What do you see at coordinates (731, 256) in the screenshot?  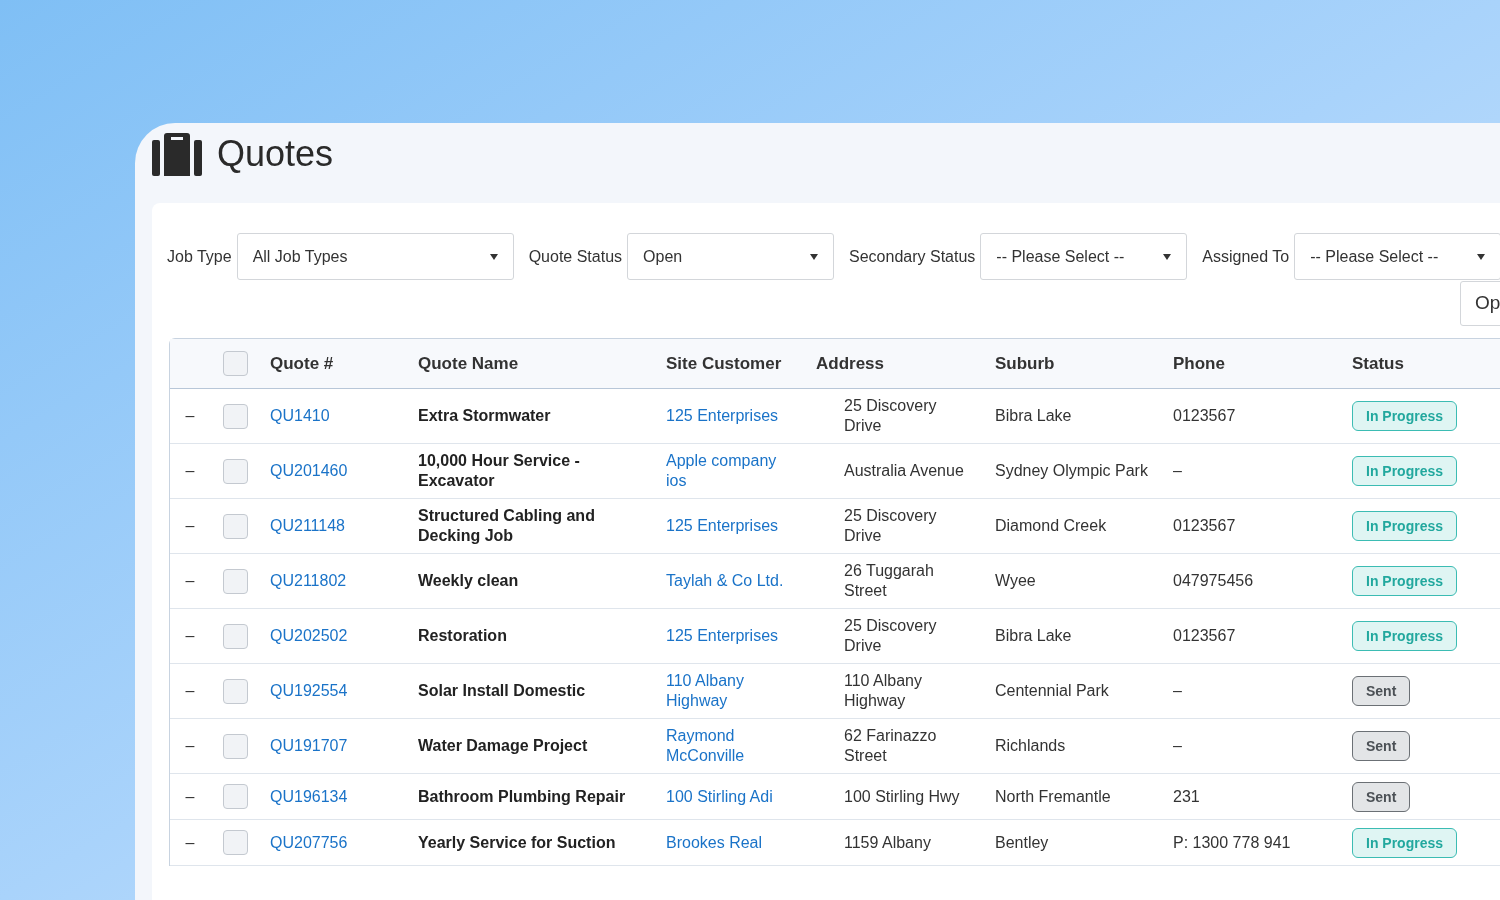 I see `filter-select: Open` at bounding box center [731, 256].